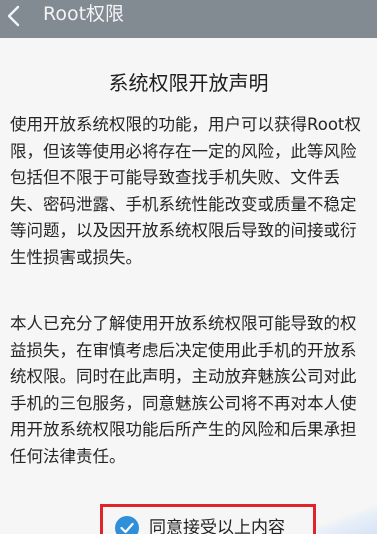 The image size is (377, 534). Describe the element at coordinates (183, 151) in the screenshot. I see `paragraph-line: 限，但该等使用必将存在一定的风险，此等风险` at that location.